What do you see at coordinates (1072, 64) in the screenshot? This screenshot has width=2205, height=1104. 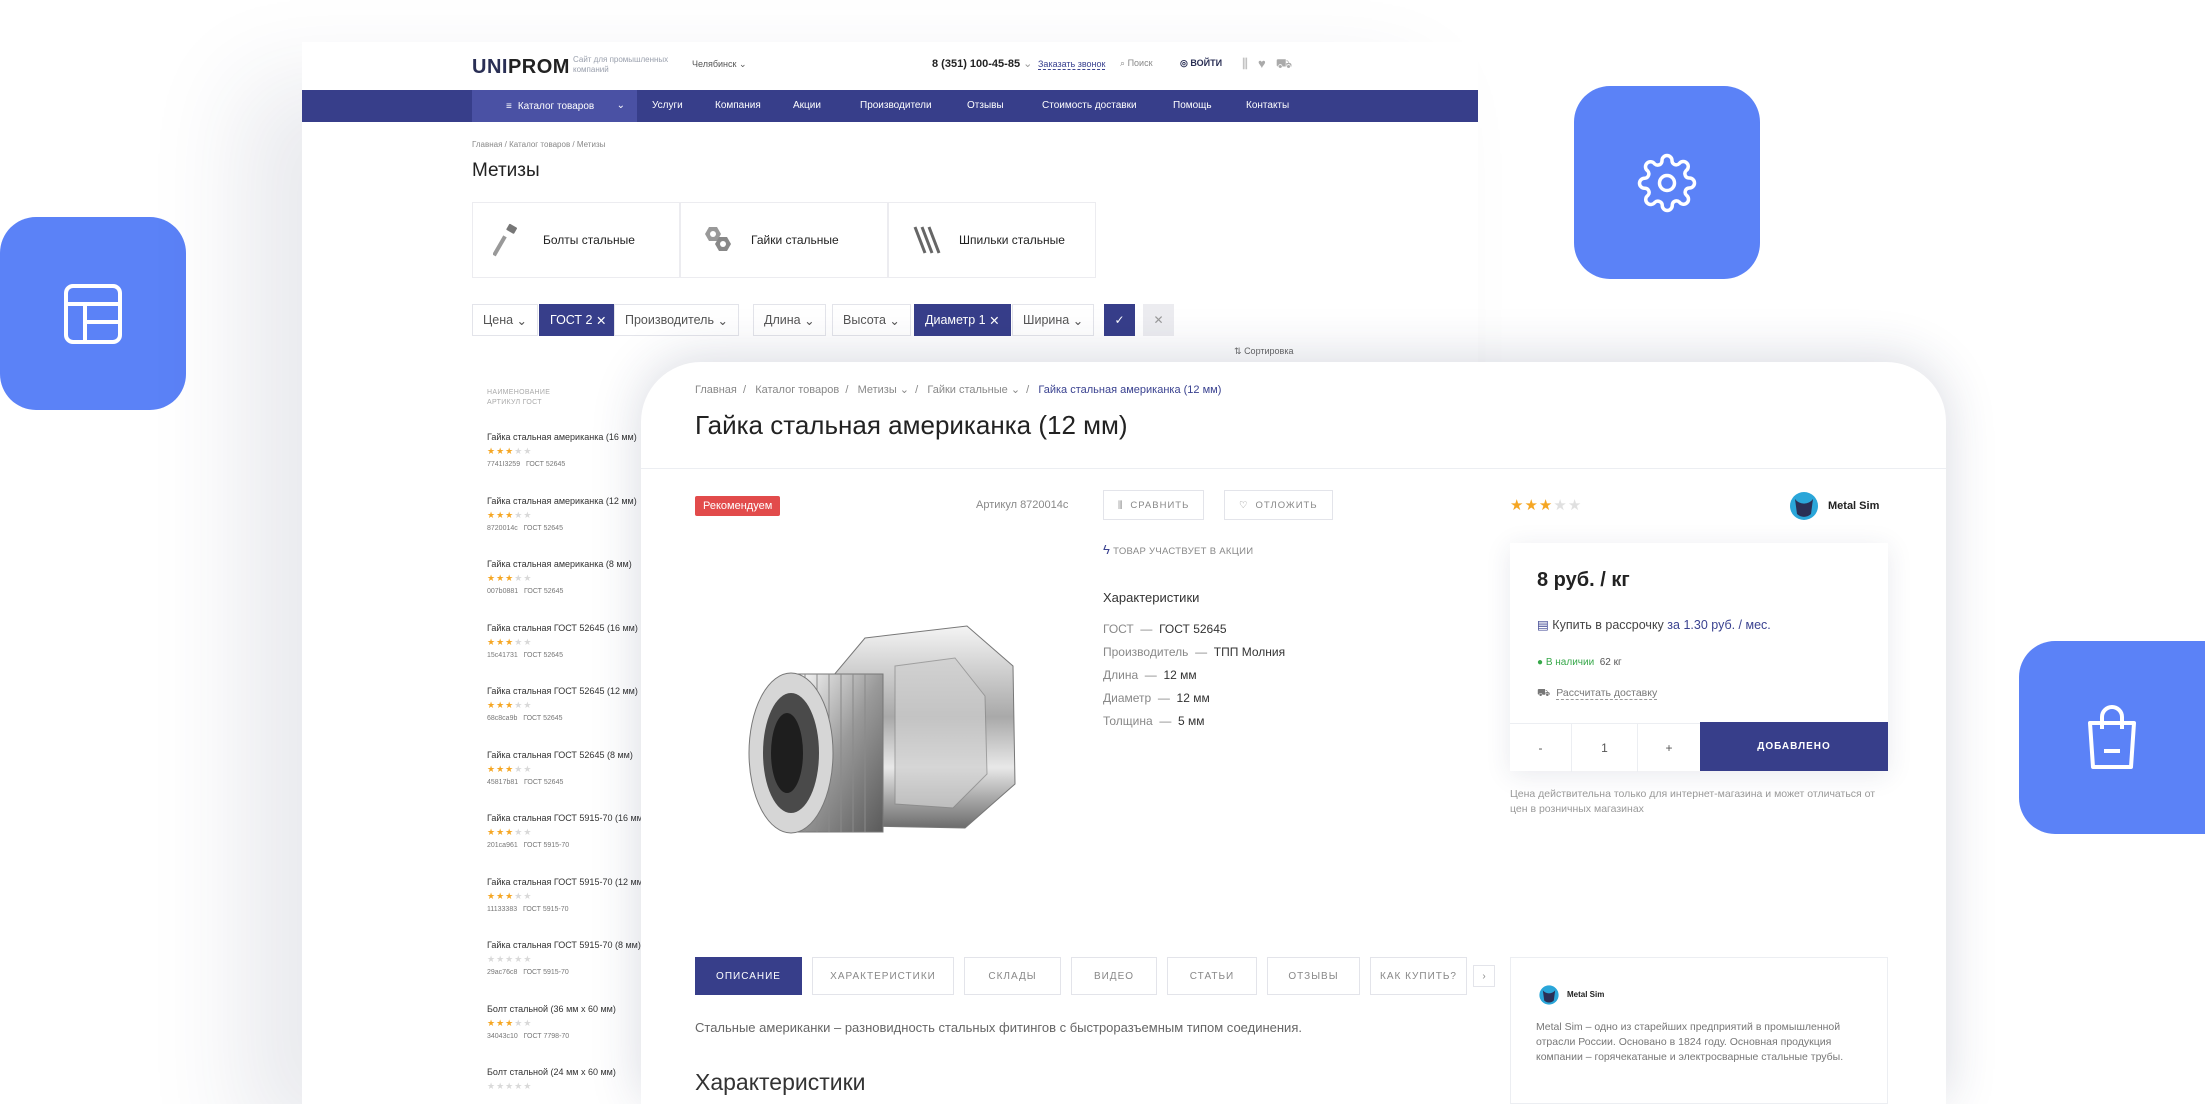 I see `callback-link: Заказать звонок` at bounding box center [1072, 64].